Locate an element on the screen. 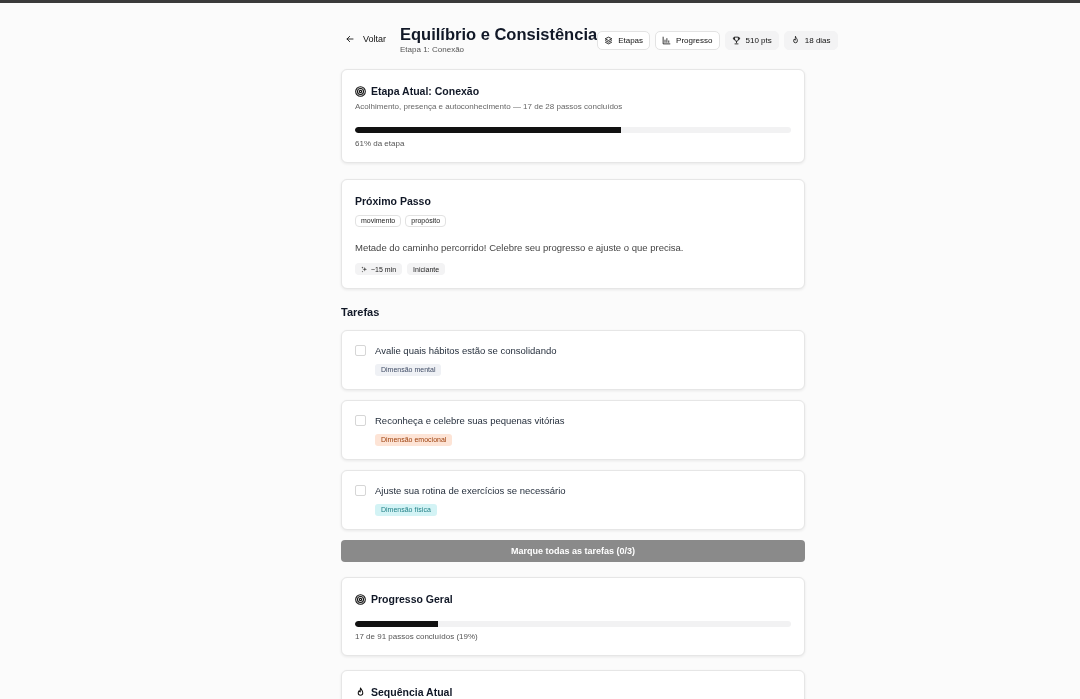  progress-button: Progresso is located at coordinates (687, 40).